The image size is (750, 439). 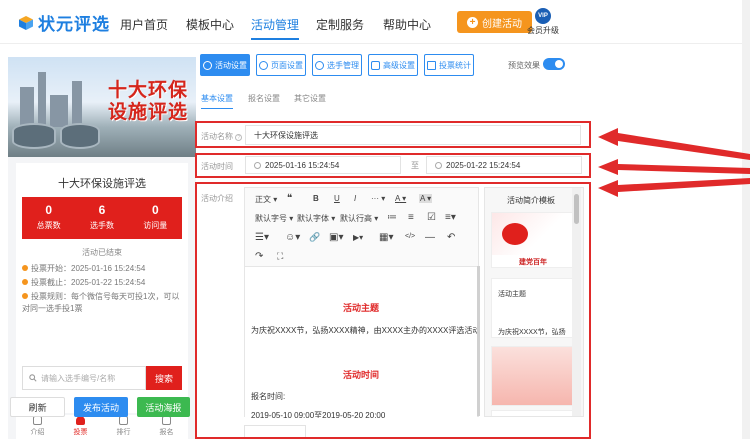 I want to click on tab-contestant-manage: 选手管理, so click(x=337, y=65).